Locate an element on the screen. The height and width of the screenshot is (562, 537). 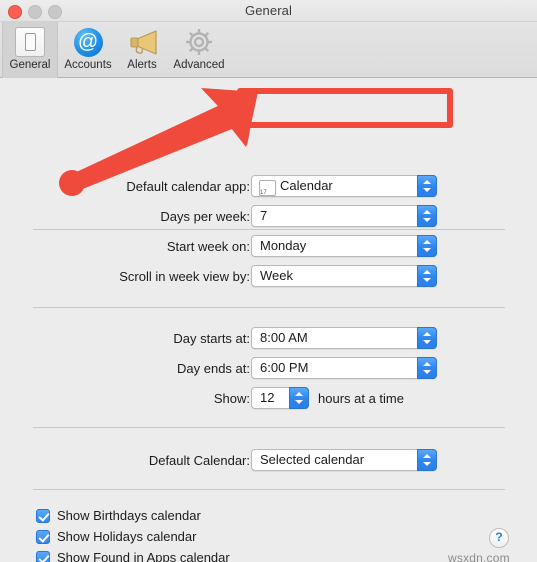
show-found-in-apps-calendar-label: Show Found in Apps calendar is located at coordinates (143, 556).